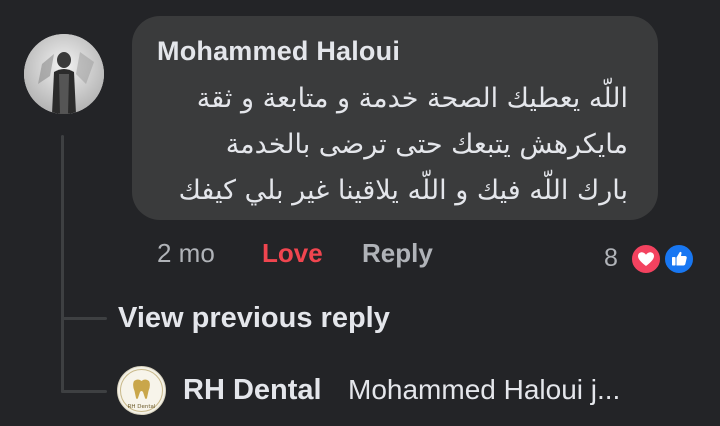 The height and width of the screenshot is (426, 720). Describe the element at coordinates (142, 407) in the screenshot. I see `logo-text: RH Dental` at that location.